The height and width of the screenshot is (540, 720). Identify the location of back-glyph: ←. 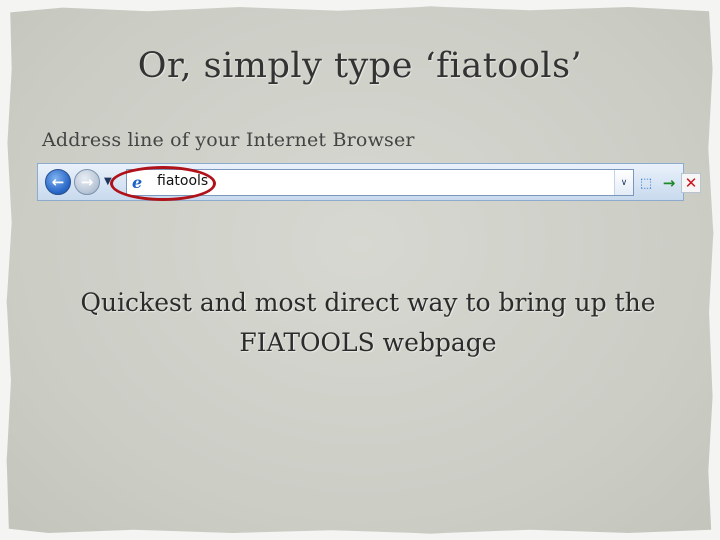
(58, 182).